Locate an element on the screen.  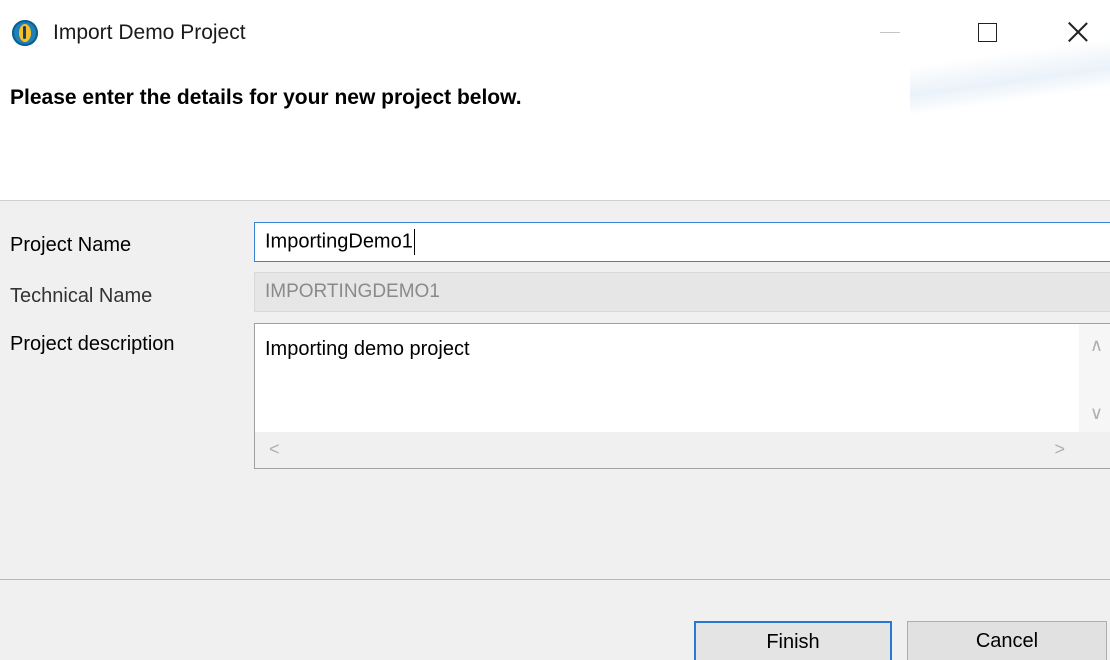
close-icon is located at coordinates (1078, 32).